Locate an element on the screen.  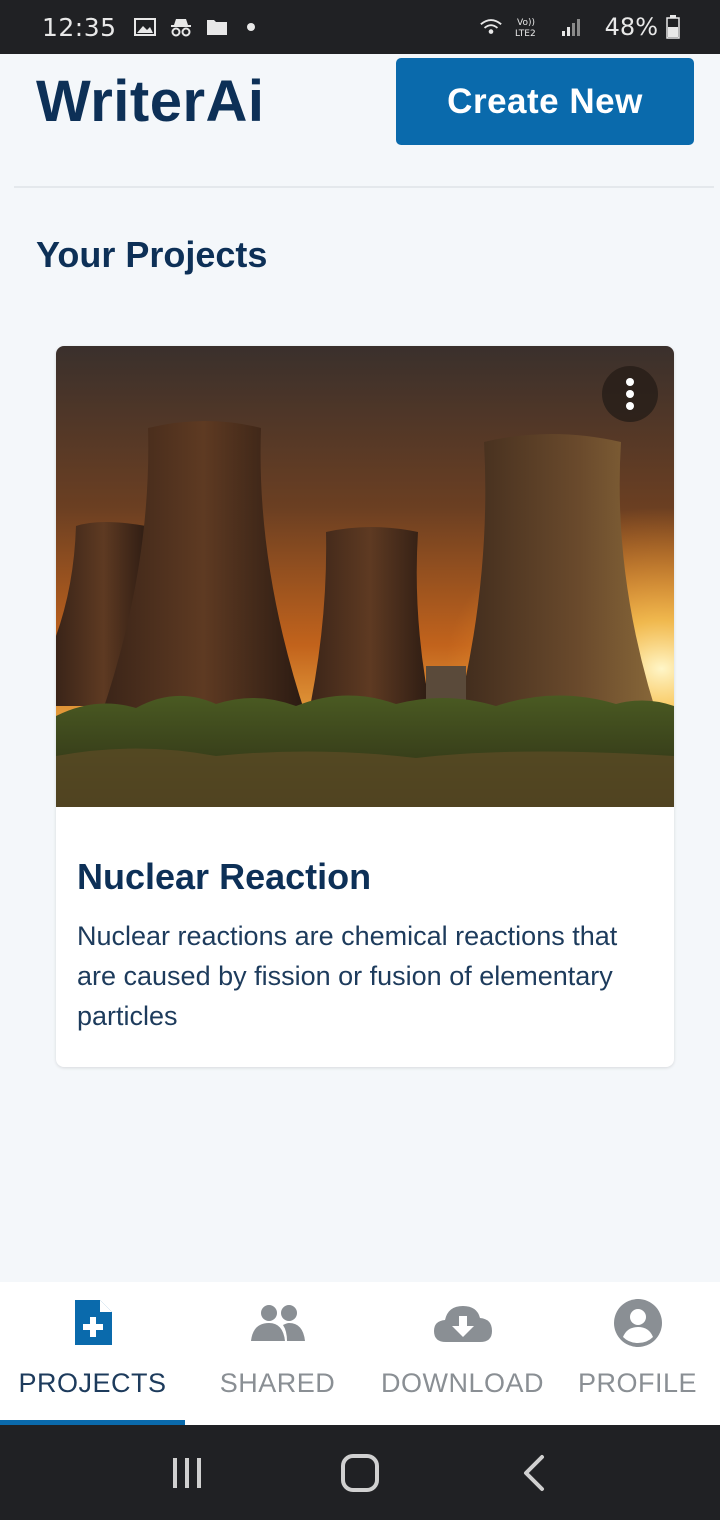
notification-dot is located at coordinates (250, 27).